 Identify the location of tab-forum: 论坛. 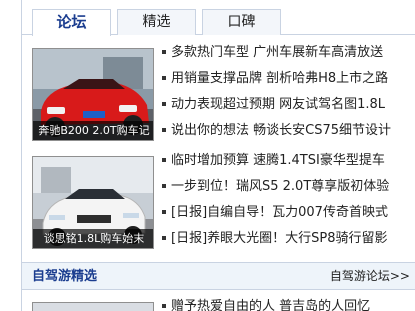
(71, 22).